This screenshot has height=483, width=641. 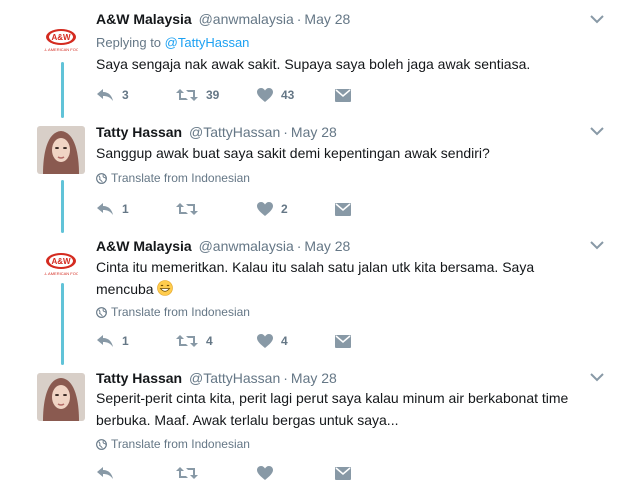 What do you see at coordinates (231, 209) in the screenshot?
I see `tweet-actions: 1 2` at bounding box center [231, 209].